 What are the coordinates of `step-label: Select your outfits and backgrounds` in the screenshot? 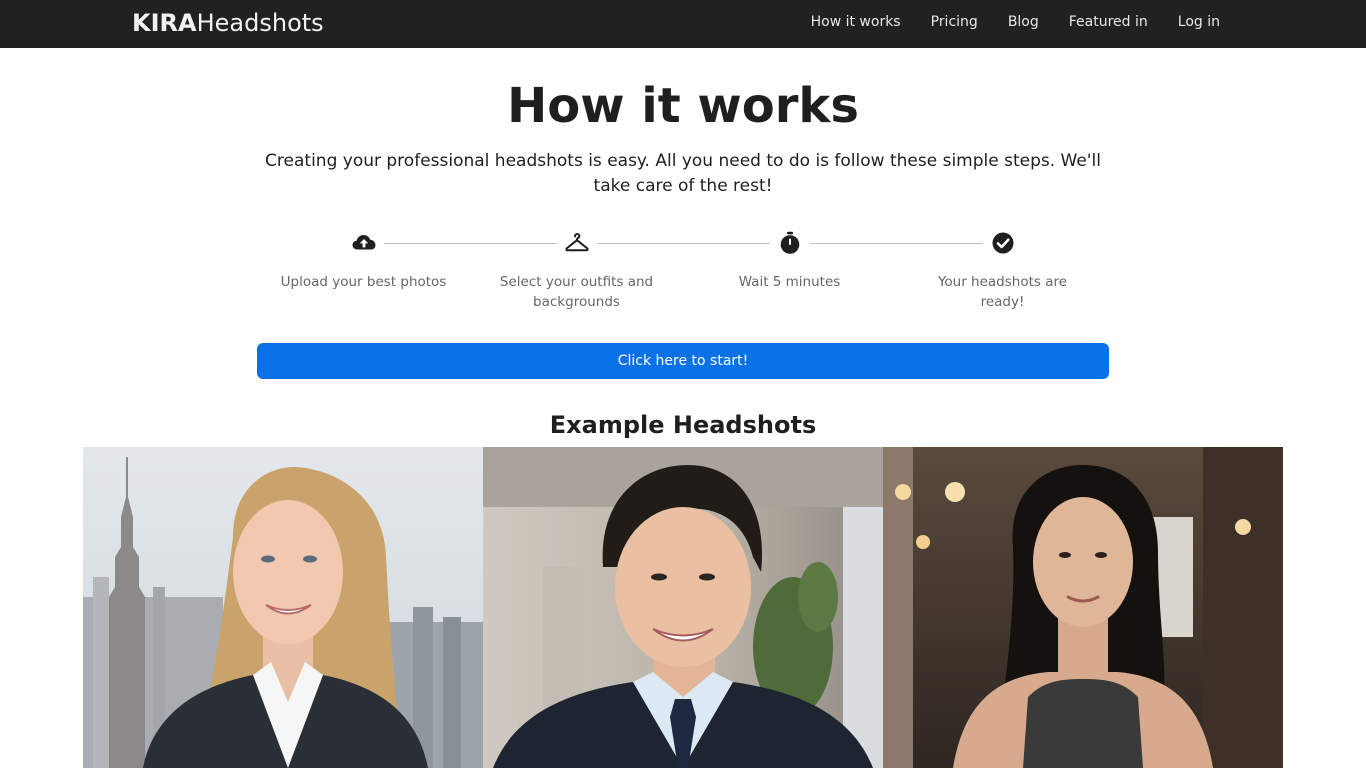 It's located at (576, 292).